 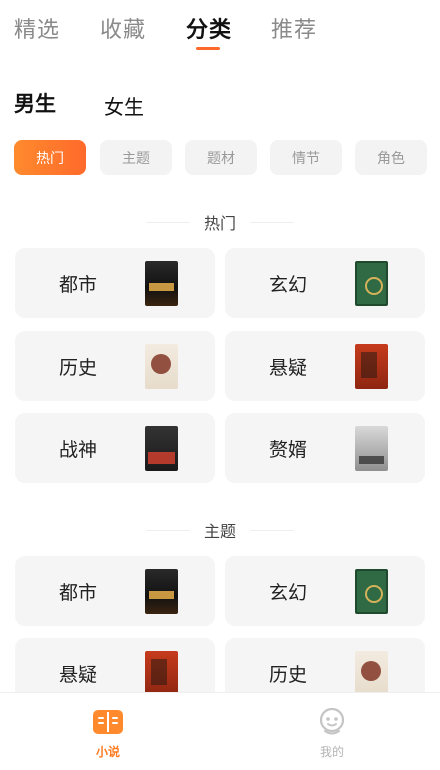 I want to click on section-title: 热门, so click(x=219, y=223).